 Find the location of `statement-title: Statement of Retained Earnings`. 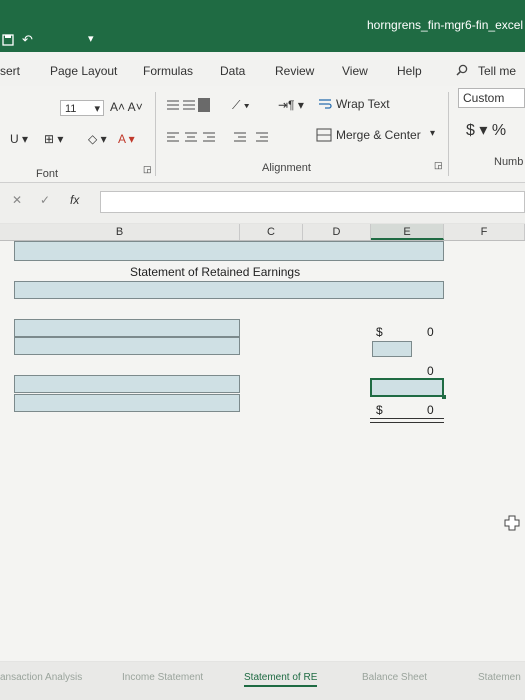

statement-title: Statement of Retained Earnings is located at coordinates (215, 272).